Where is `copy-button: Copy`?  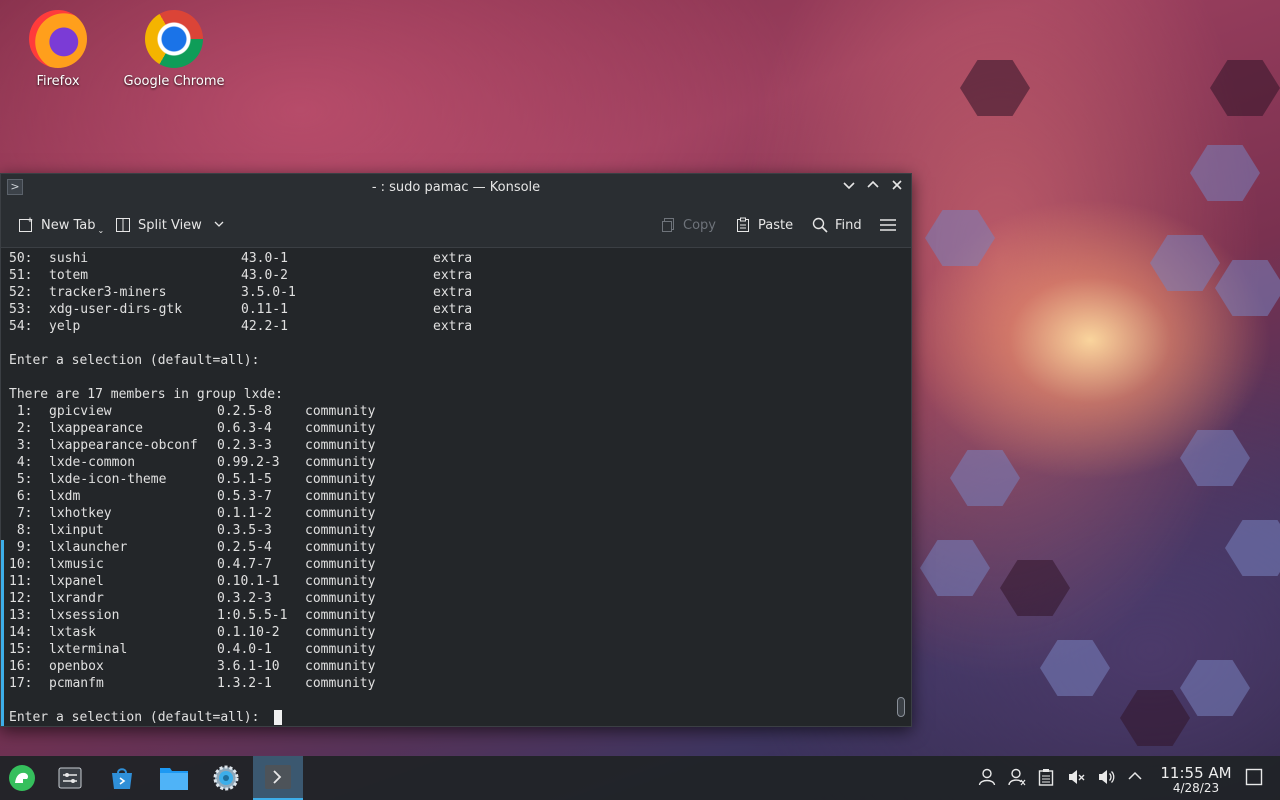 copy-button: Copy is located at coordinates (687, 225).